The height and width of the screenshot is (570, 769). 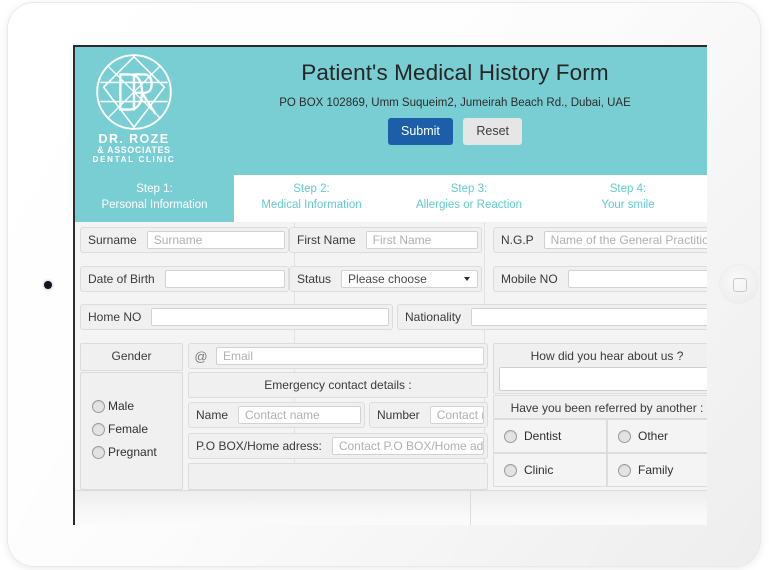 I want to click on step-4-label: Your smile, so click(x=628, y=205).